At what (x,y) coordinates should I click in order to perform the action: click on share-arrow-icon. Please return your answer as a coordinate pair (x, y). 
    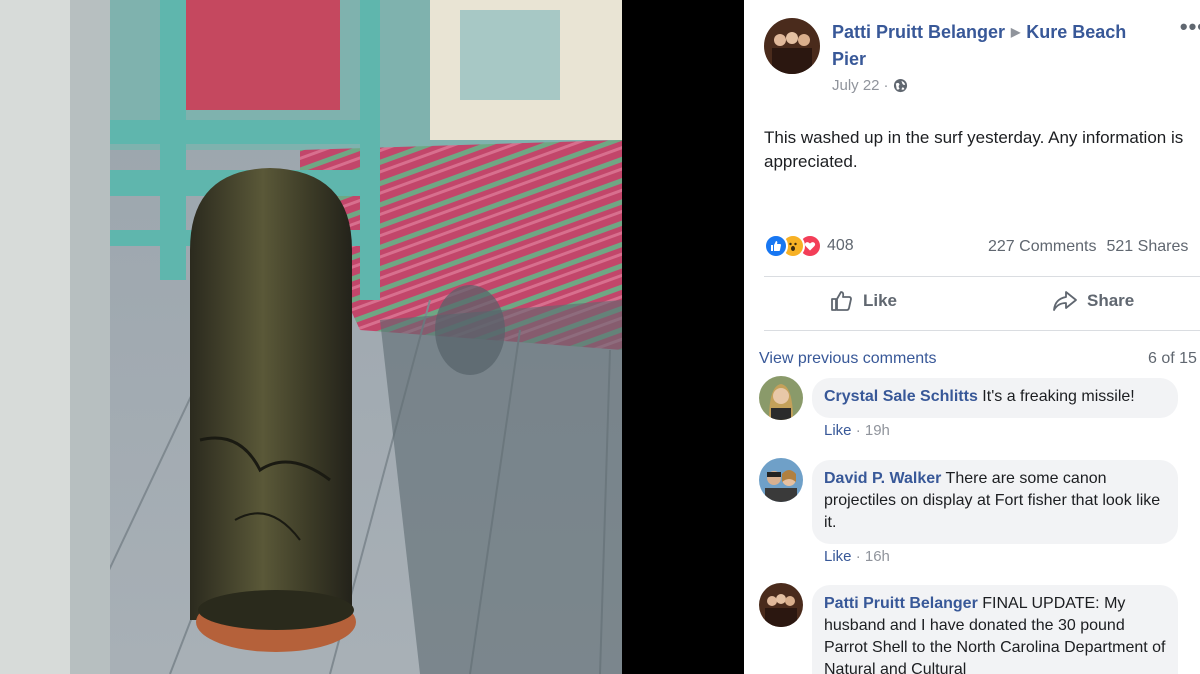
    Looking at the image, I should click on (1065, 301).